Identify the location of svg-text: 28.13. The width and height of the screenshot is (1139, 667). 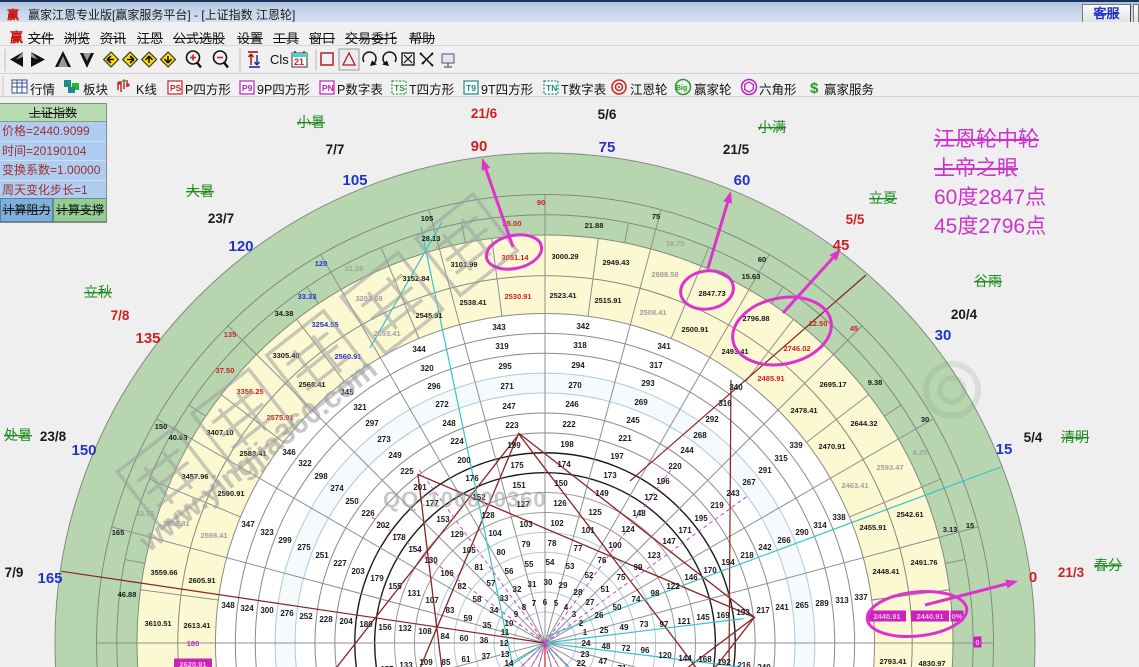
(431, 238).